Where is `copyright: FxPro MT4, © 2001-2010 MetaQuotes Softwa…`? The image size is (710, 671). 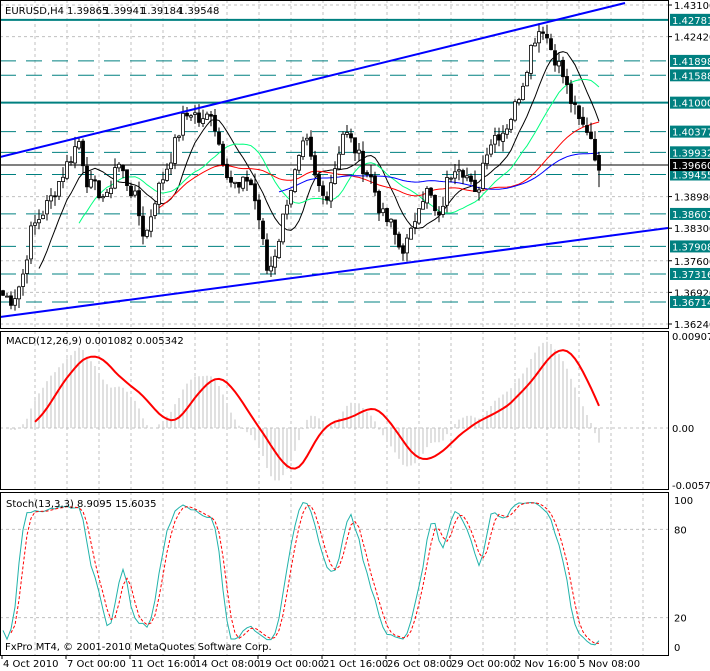
copyright: FxPro MT4, © 2001-2010 MetaQuotes Softwa… is located at coordinates (138, 647).